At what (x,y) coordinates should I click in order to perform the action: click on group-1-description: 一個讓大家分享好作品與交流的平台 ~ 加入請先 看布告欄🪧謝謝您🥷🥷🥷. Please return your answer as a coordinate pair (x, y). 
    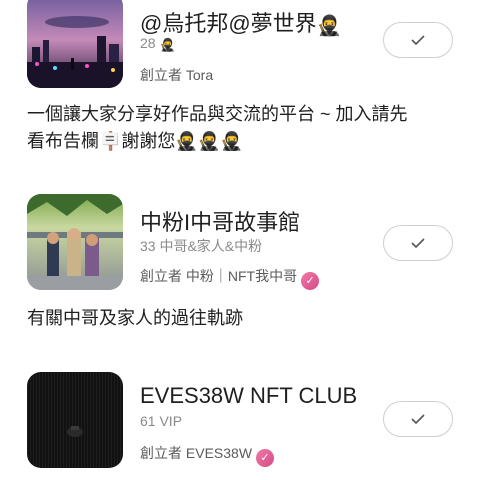
    Looking at the image, I should click on (242, 128).